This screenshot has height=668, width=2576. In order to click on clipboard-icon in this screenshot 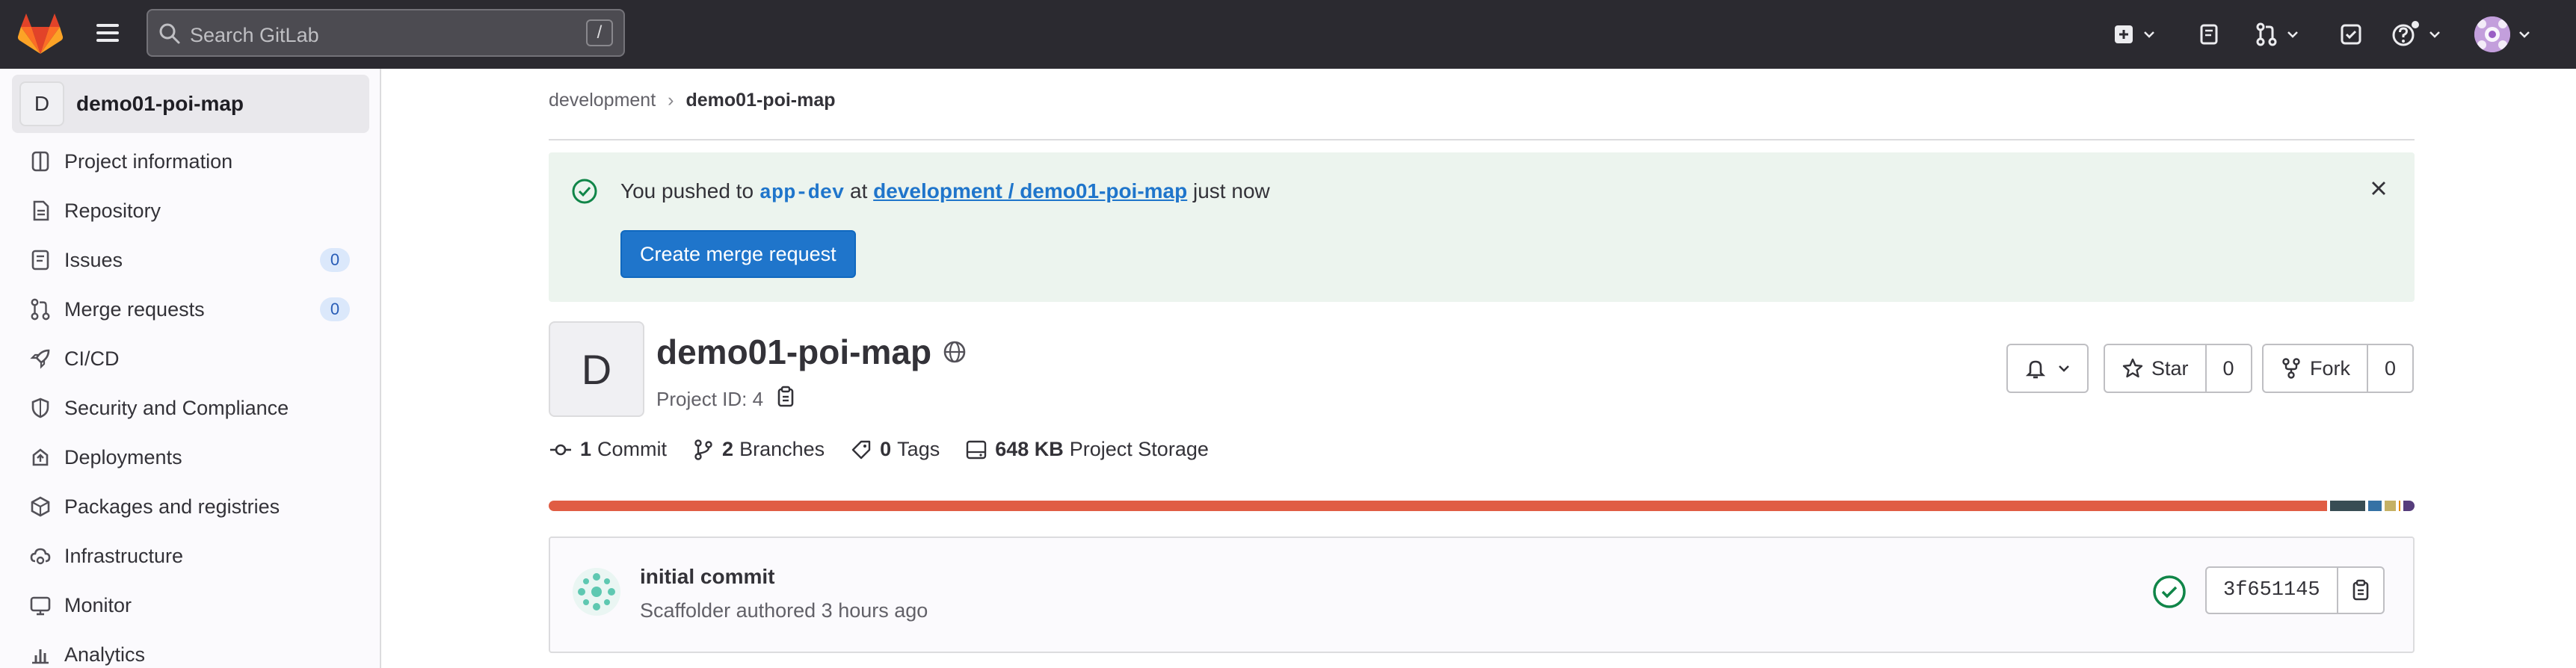, I will do `click(785, 396)`.